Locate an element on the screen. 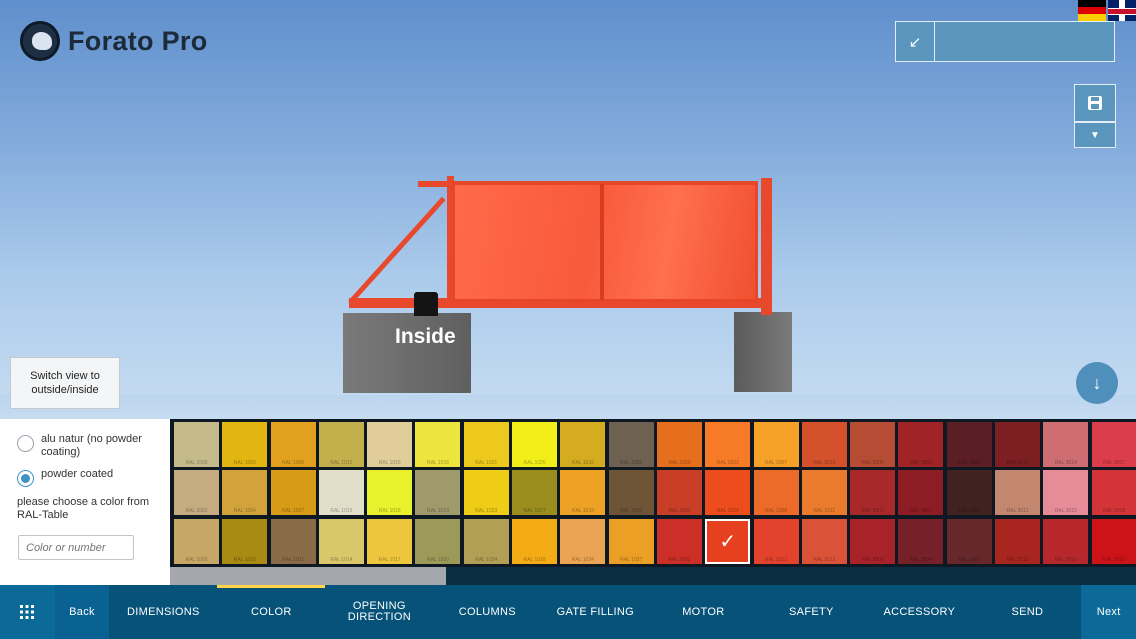 The height and width of the screenshot is (639, 1136). option-alu-natur: alu natur (no powder coating) is located at coordinates (93, 446).